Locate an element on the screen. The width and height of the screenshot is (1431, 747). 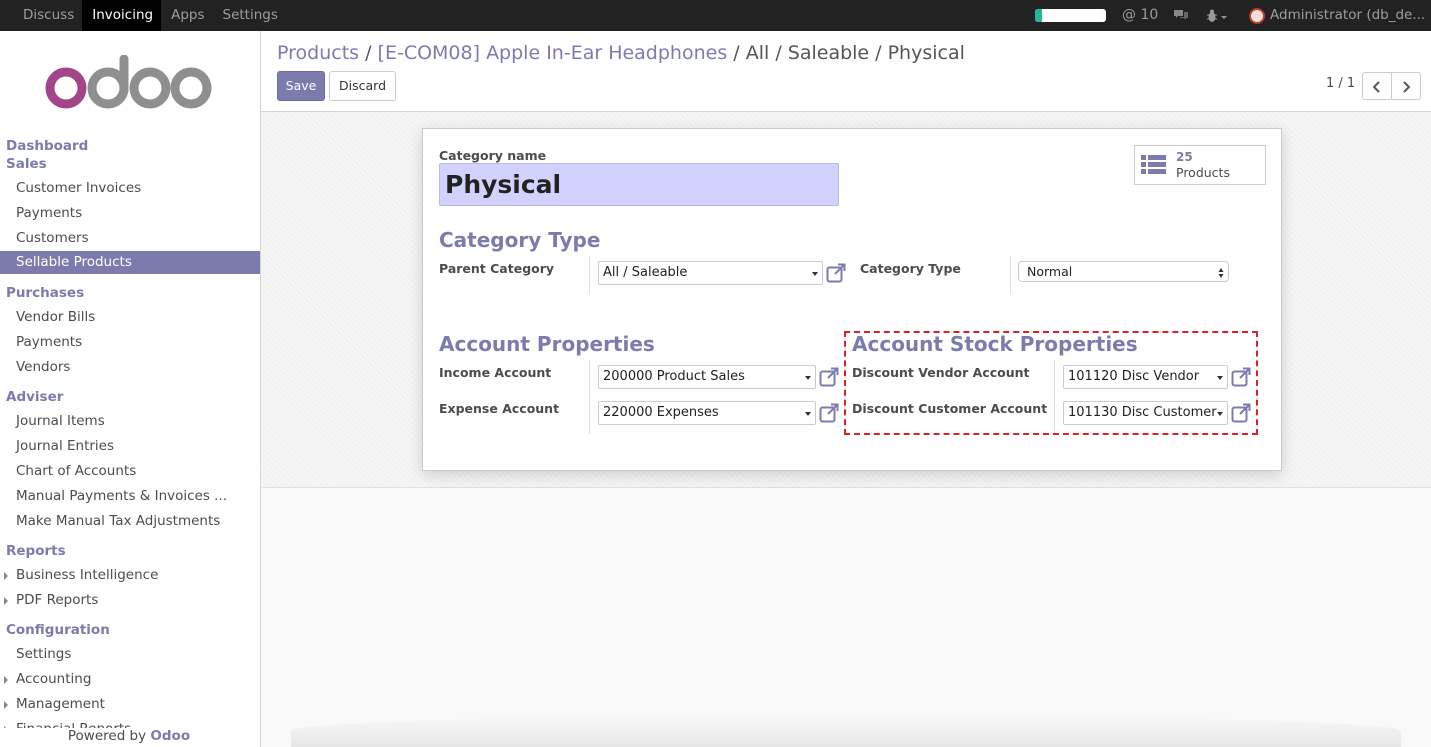
chevron-right-icon is located at coordinates (1406, 87).